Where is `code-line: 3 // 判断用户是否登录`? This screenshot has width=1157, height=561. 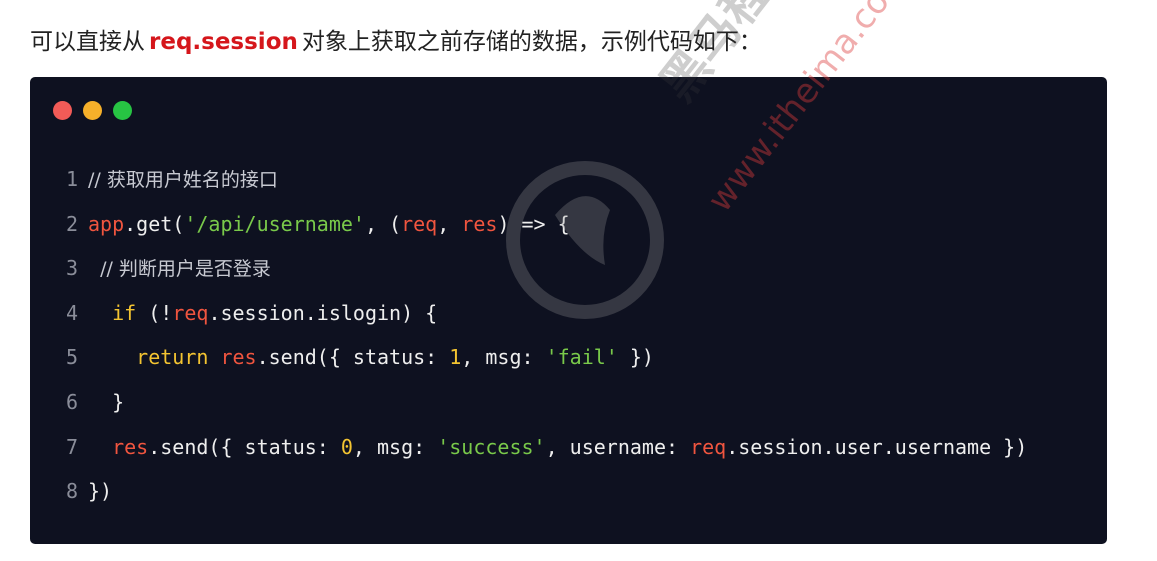 code-line: 3 // 判断用户是否登录 is located at coordinates (528, 268).